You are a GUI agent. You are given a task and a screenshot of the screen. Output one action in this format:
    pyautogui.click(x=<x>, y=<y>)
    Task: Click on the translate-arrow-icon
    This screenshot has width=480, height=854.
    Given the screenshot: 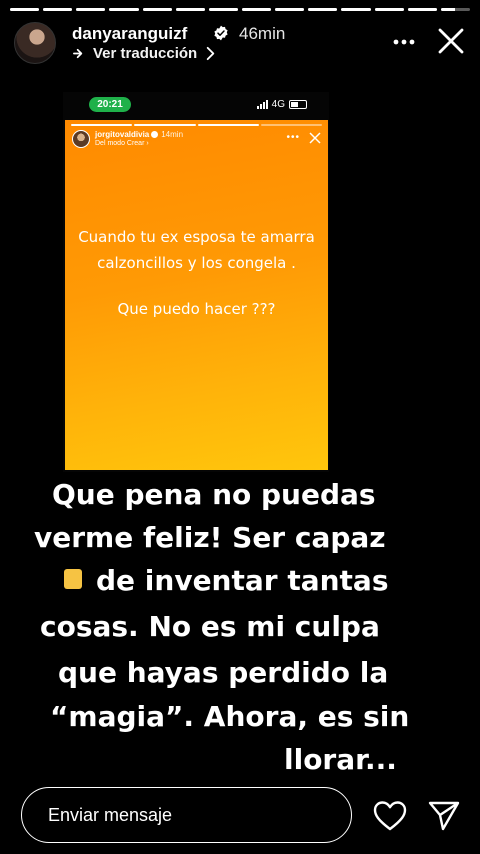 What is the action you would take?
    pyautogui.click(x=78, y=53)
    